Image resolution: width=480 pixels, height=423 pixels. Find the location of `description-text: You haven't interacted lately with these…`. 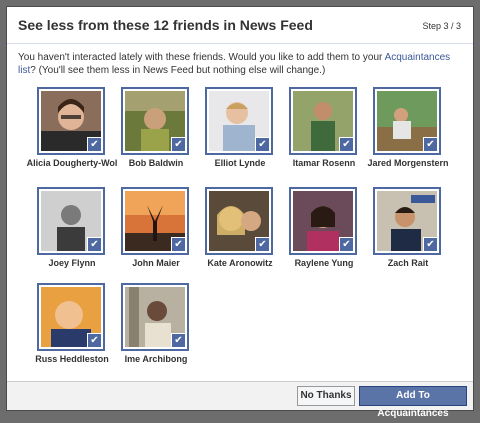

description-text: You haven't interacted lately with these… is located at coordinates (201, 57).